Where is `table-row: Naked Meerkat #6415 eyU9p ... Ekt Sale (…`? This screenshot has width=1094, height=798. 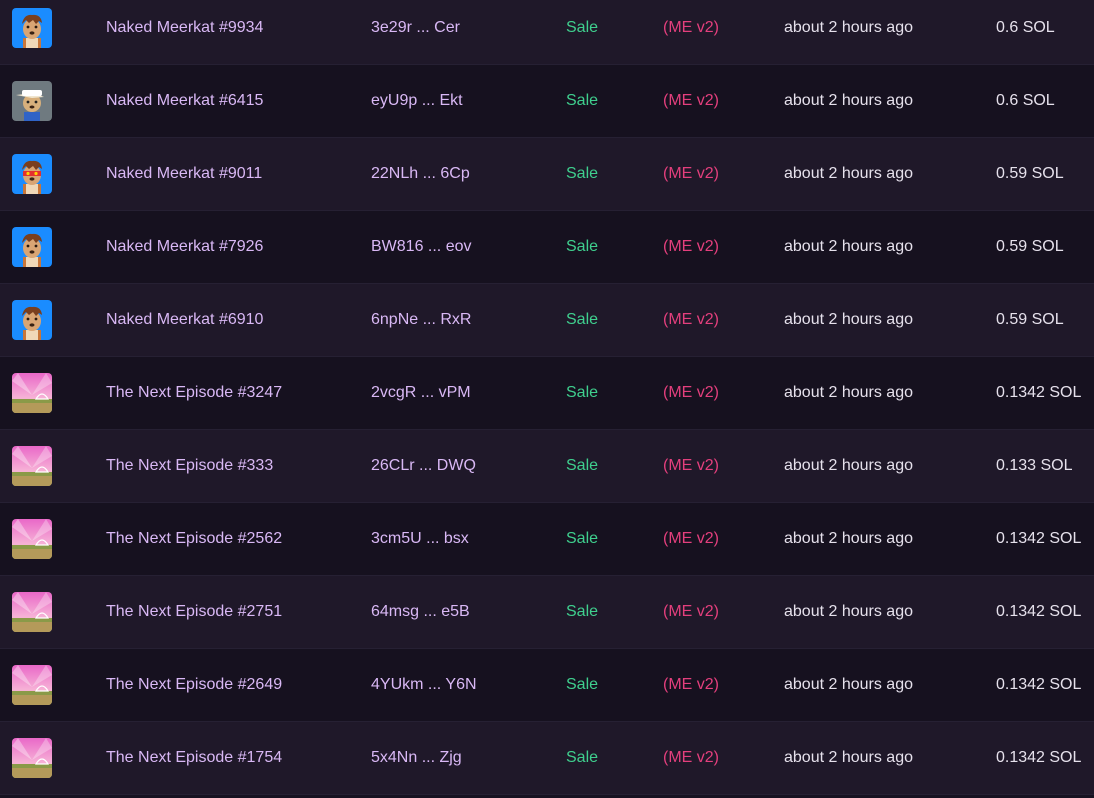 table-row: Naked Meerkat #6415 eyU9p ... Ekt Sale (… is located at coordinates (547, 101).